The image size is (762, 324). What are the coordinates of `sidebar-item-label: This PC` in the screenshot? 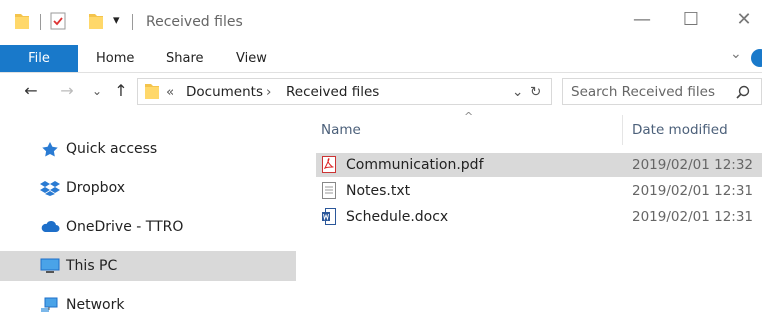 It's located at (92, 266).